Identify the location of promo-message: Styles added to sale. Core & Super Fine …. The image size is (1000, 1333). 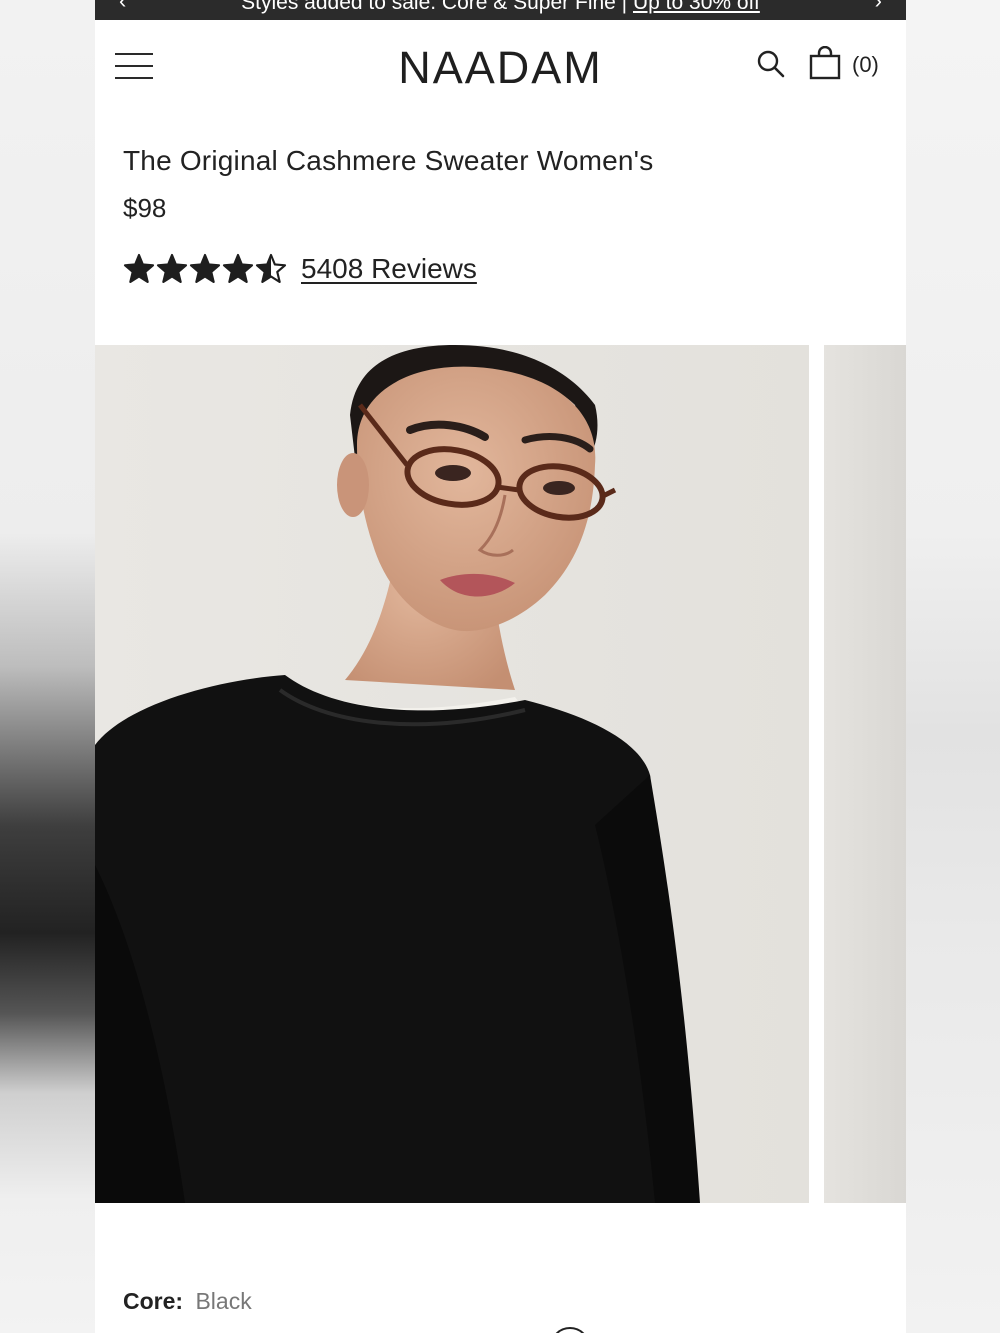
(437, 7).